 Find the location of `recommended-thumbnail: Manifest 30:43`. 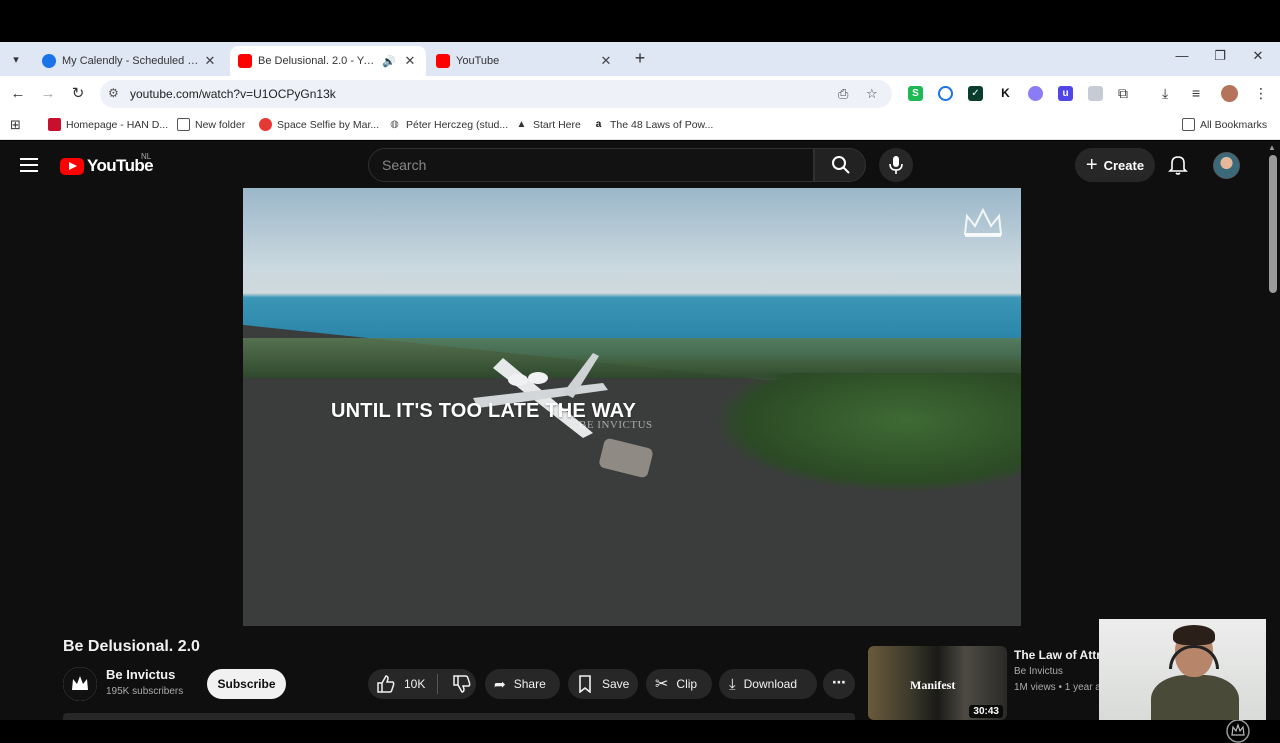

recommended-thumbnail: Manifest 30:43 is located at coordinates (937, 683).